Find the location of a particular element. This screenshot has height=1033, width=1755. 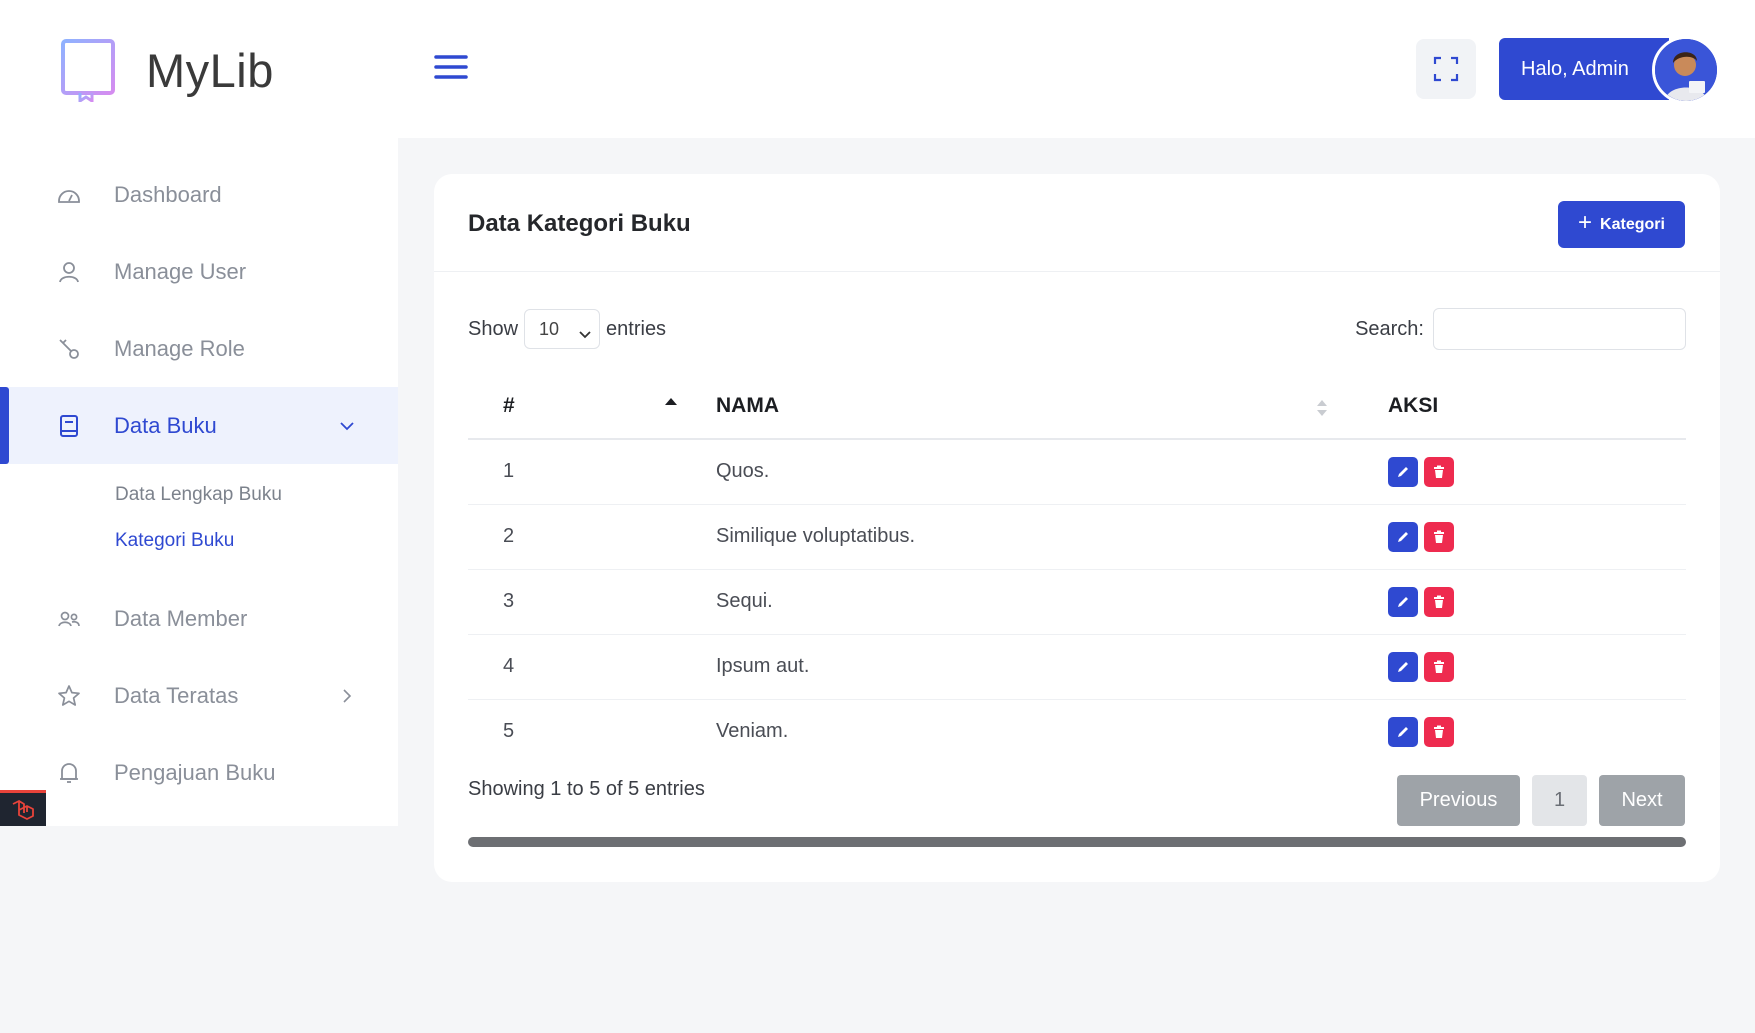

row-nama: Veniam. is located at coordinates (752, 731).